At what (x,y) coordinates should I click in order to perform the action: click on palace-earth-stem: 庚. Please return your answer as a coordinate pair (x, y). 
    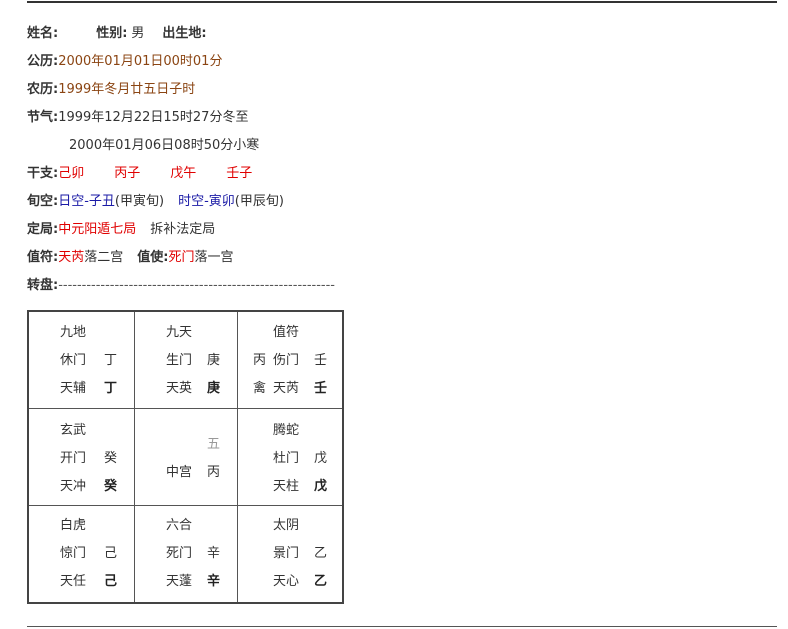
    Looking at the image, I should click on (214, 388).